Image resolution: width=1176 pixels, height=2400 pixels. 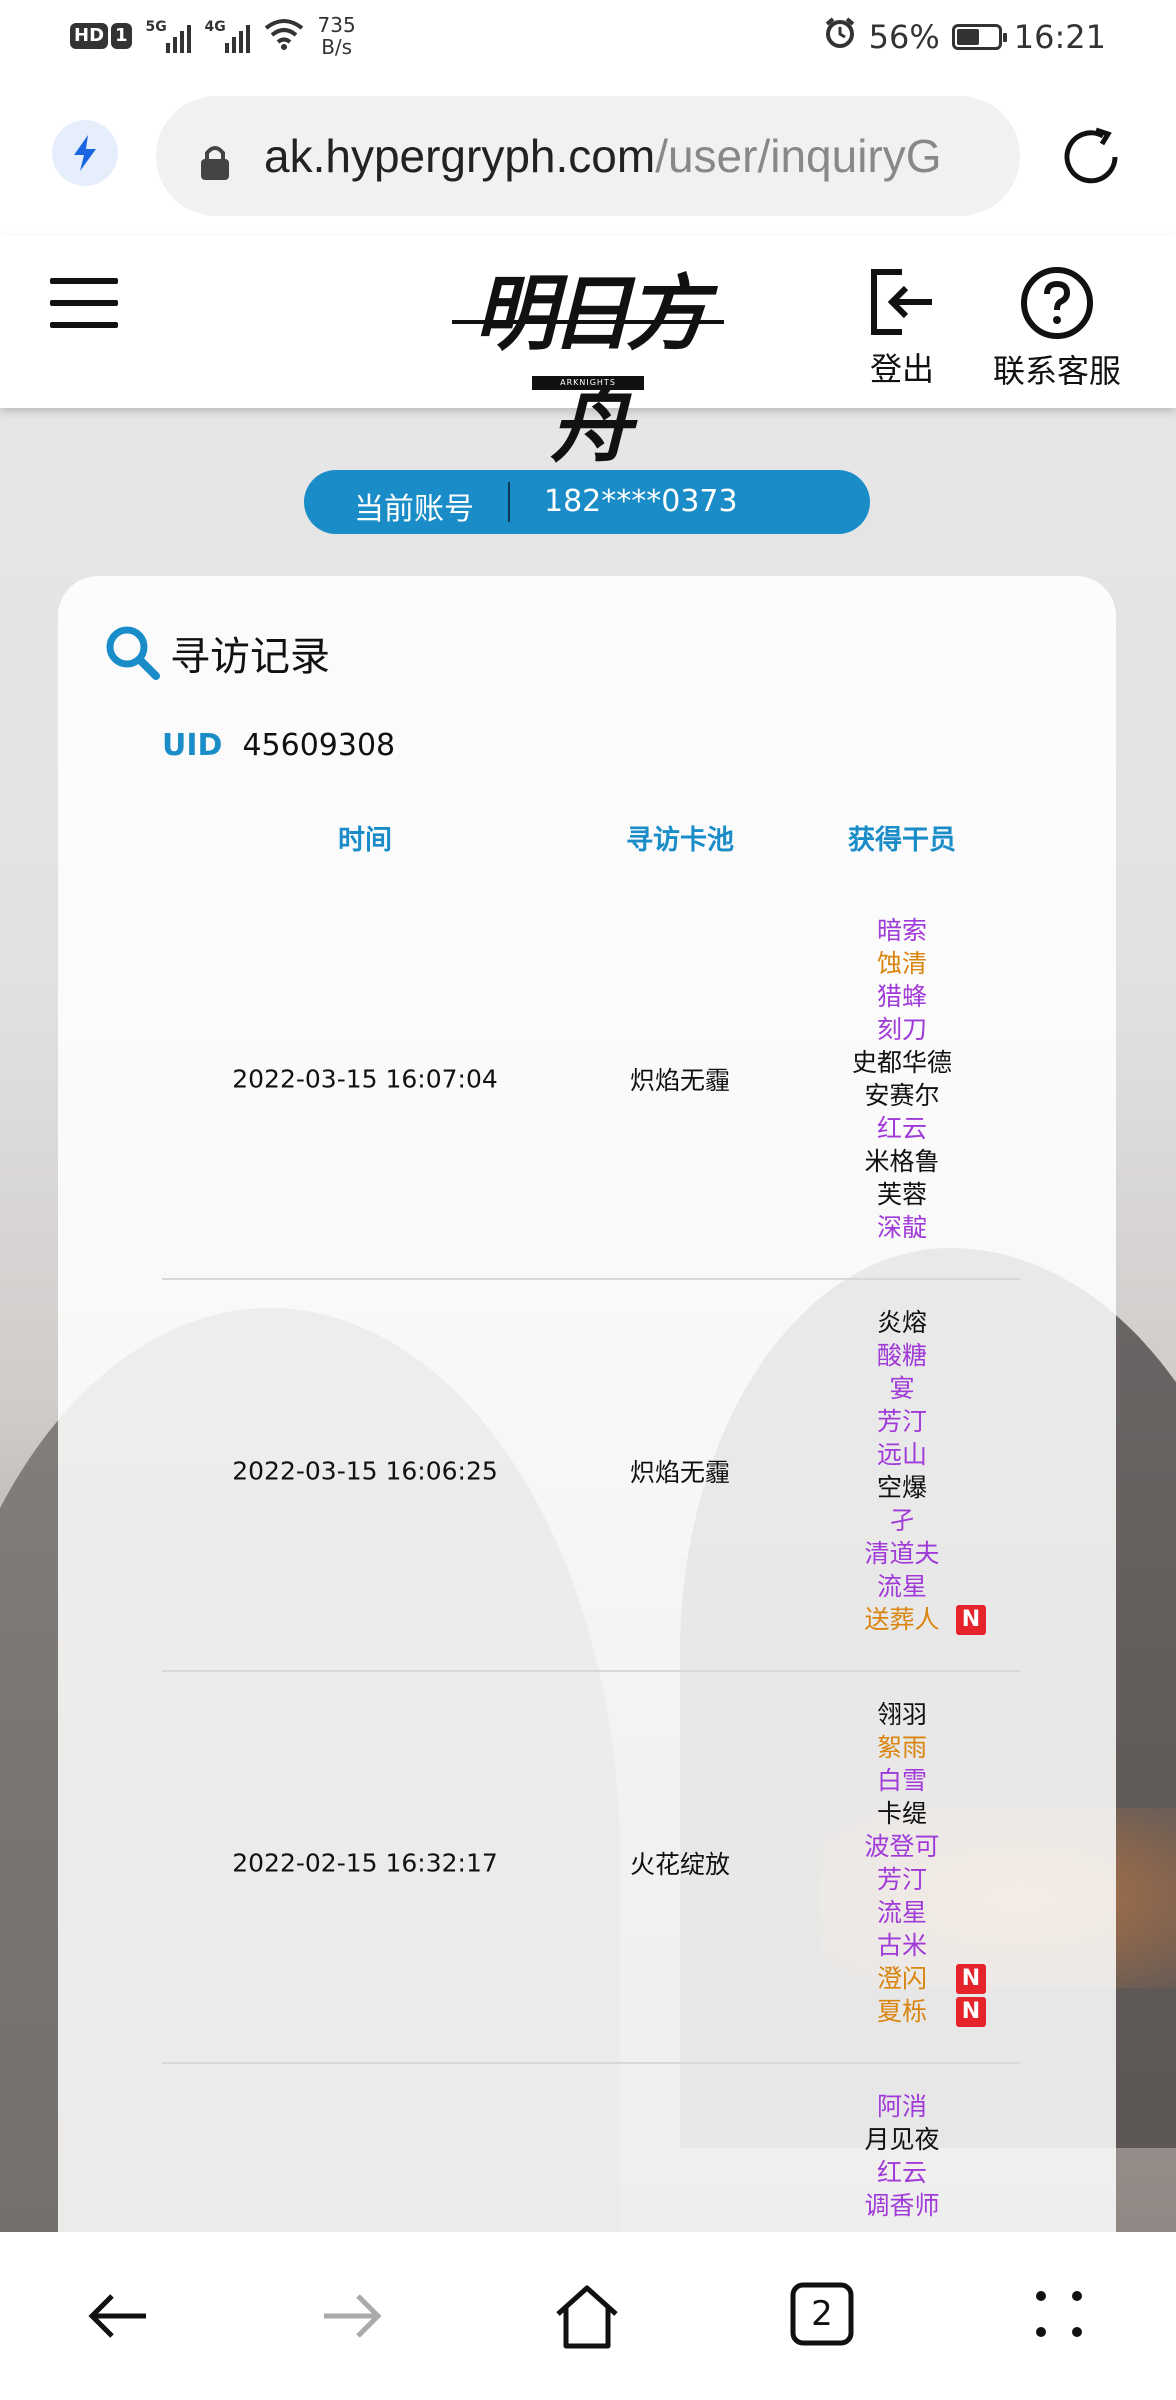 I want to click on url-domain: ak.hypergryph.com, so click(x=460, y=156).